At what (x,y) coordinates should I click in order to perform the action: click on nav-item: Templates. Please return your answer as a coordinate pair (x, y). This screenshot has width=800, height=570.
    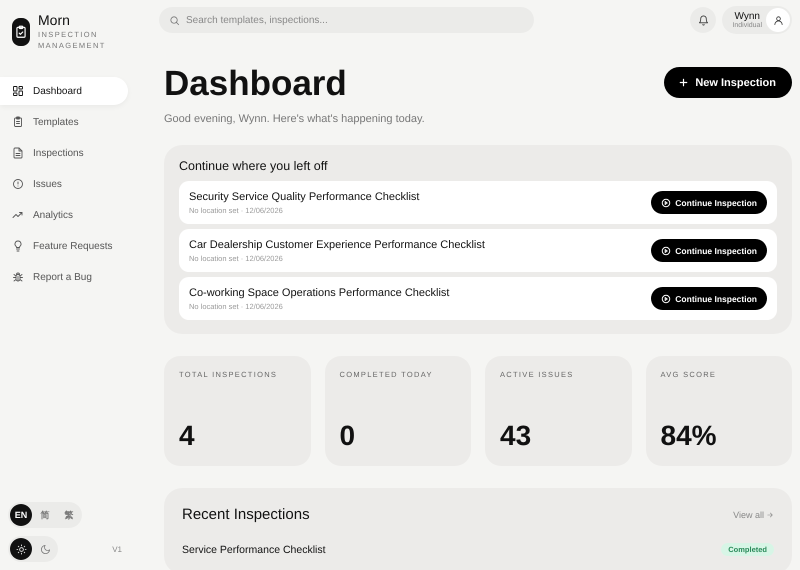
    Looking at the image, I should click on (64, 122).